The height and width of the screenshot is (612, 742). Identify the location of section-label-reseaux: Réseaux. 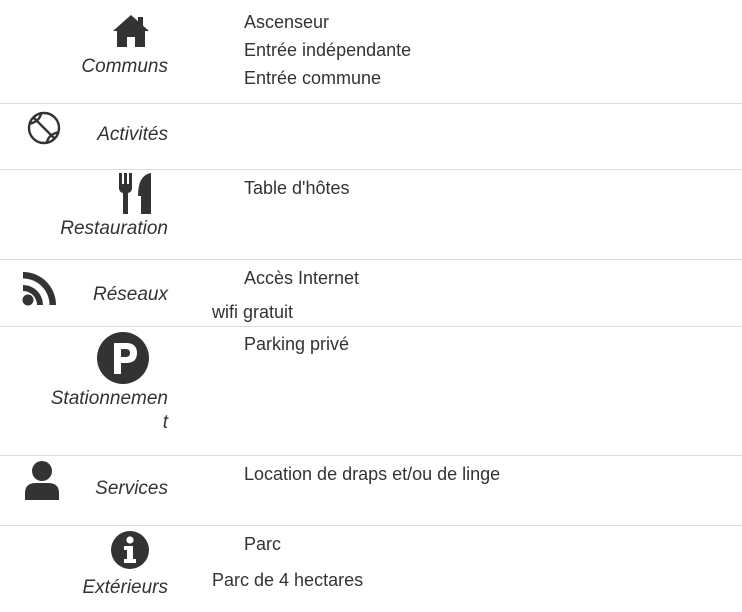
(130, 294).